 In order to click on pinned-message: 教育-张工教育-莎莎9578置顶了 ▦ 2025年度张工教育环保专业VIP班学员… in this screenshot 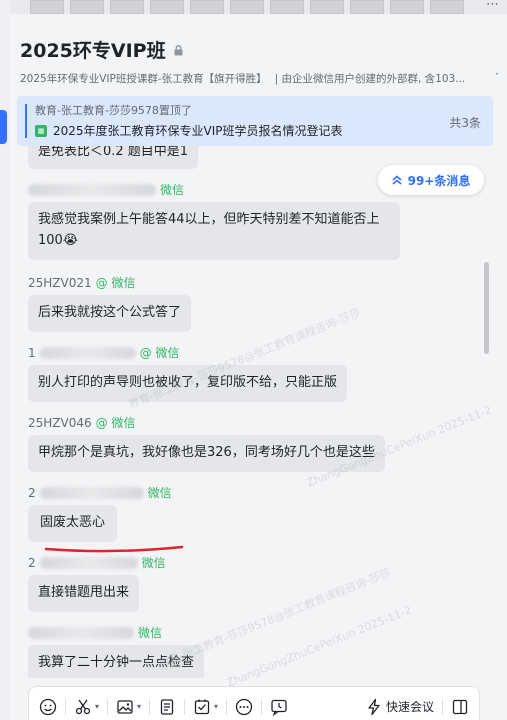, I will do `click(255, 121)`.